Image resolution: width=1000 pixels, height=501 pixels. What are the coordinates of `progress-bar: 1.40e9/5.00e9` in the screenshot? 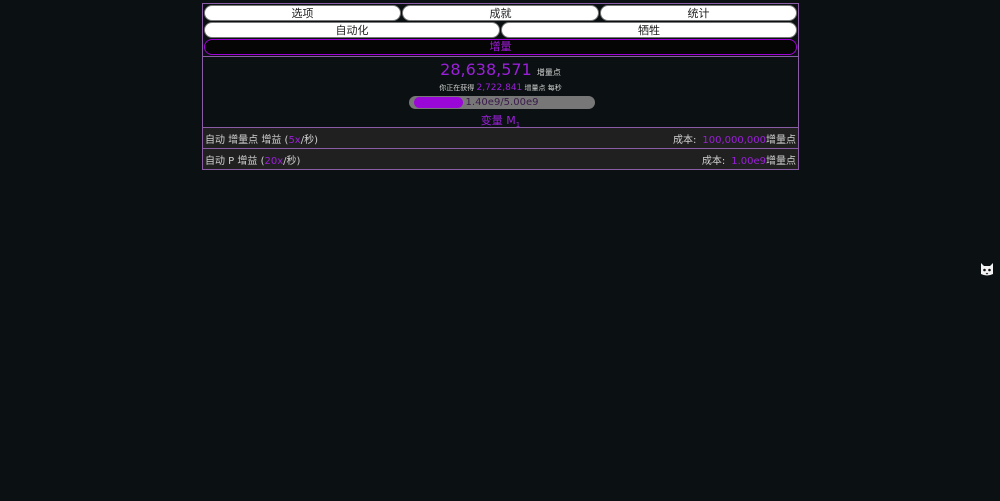 It's located at (502, 102).